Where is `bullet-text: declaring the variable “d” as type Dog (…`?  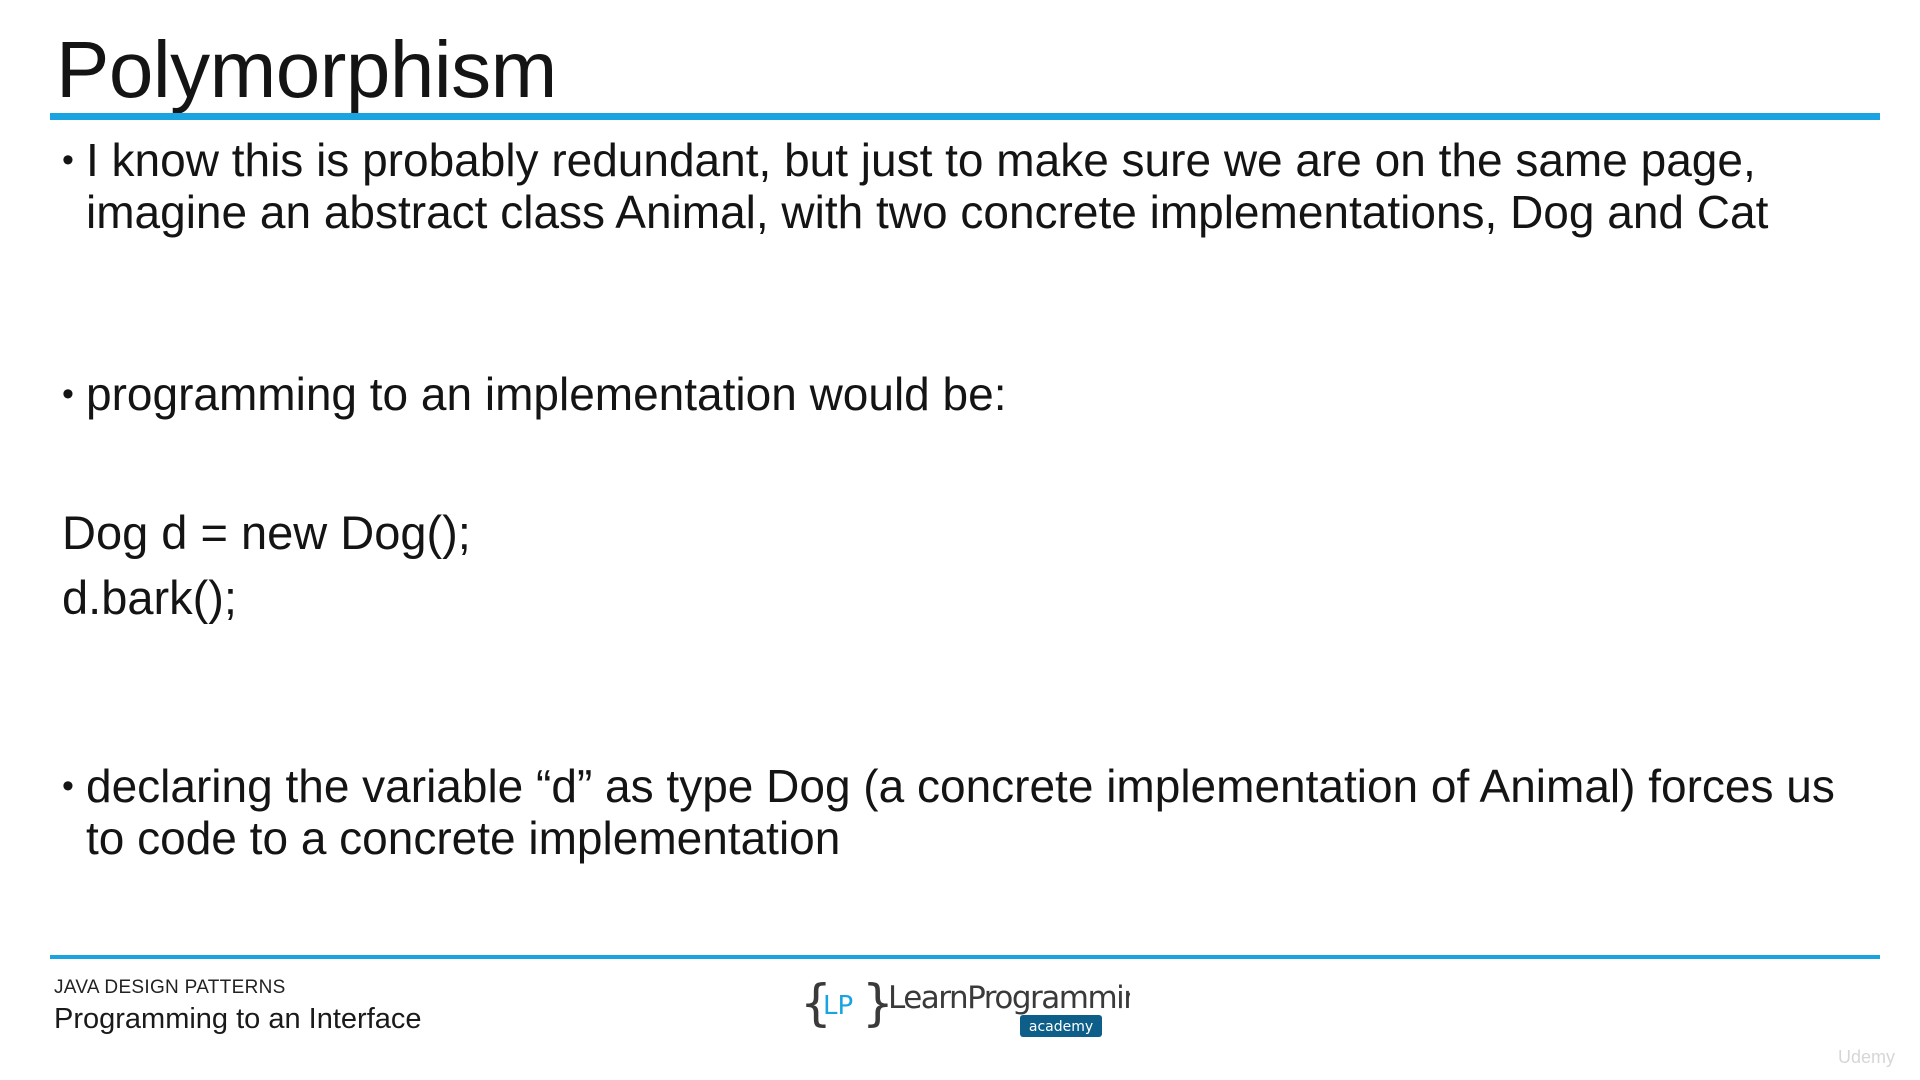 bullet-text: declaring the variable “d” as type Dog (… is located at coordinates (960, 812).